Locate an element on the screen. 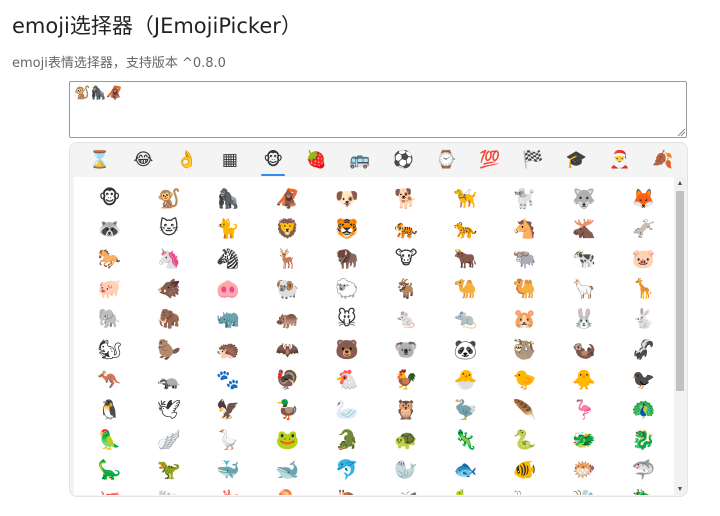 The width and height of the screenshot is (720, 516). travel-tab: 🚌 is located at coordinates (360, 160).